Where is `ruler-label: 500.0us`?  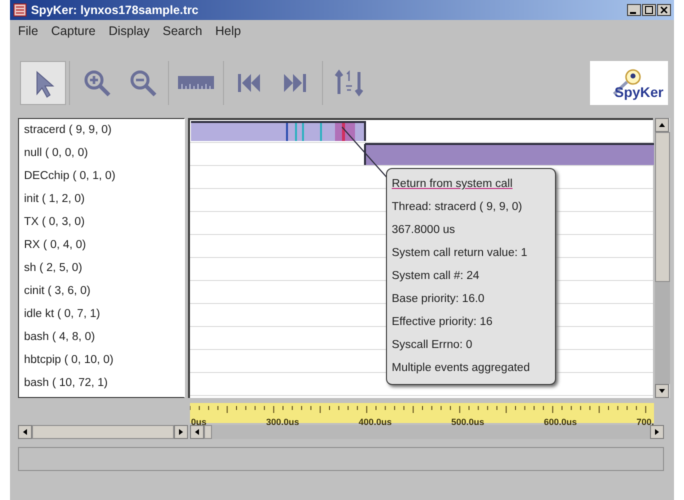
ruler-label: 500.0us is located at coordinates (467, 422).